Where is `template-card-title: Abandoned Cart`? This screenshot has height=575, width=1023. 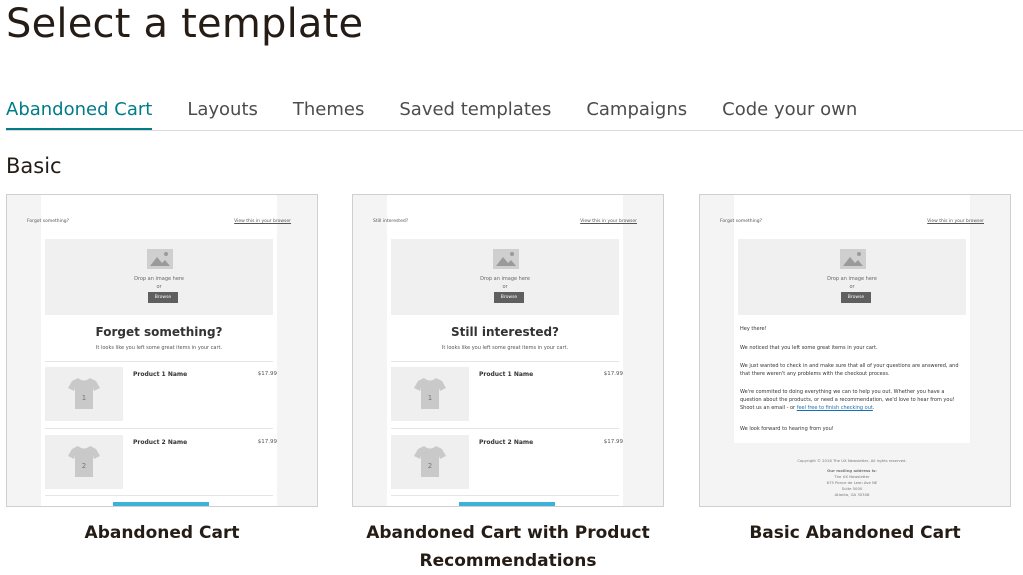
template-card-title: Abandoned Cart is located at coordinates (162, 533).